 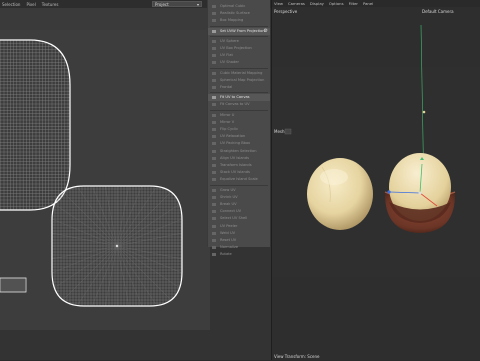 What do you see at coordinates (438, 11) in the screenshot?
I see `camera-name: Default Camera` at bounding box center [438, 11].